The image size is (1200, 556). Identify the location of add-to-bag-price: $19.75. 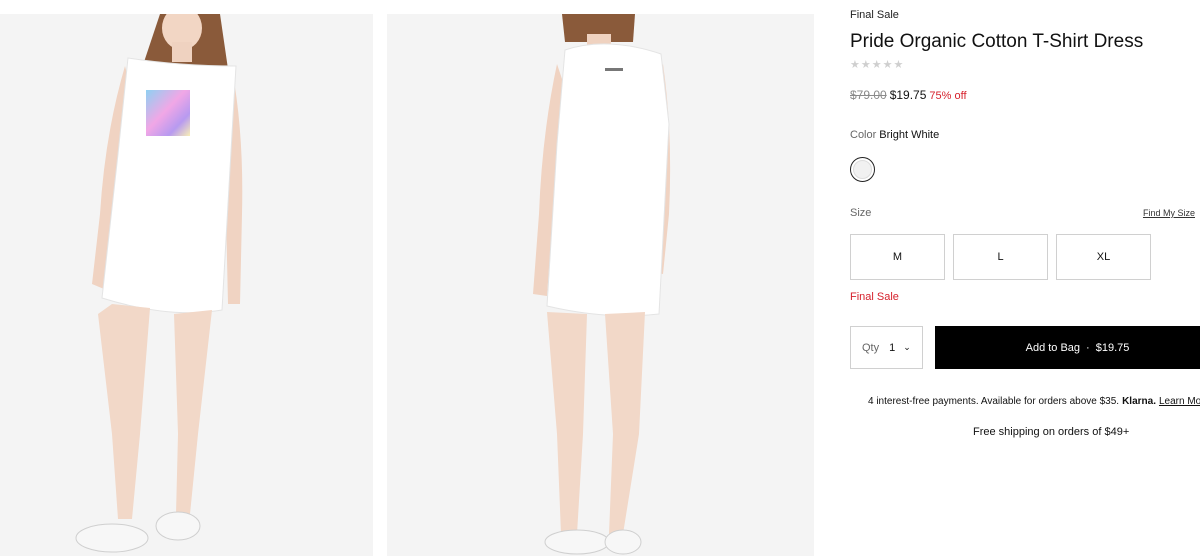
(1112, 347).